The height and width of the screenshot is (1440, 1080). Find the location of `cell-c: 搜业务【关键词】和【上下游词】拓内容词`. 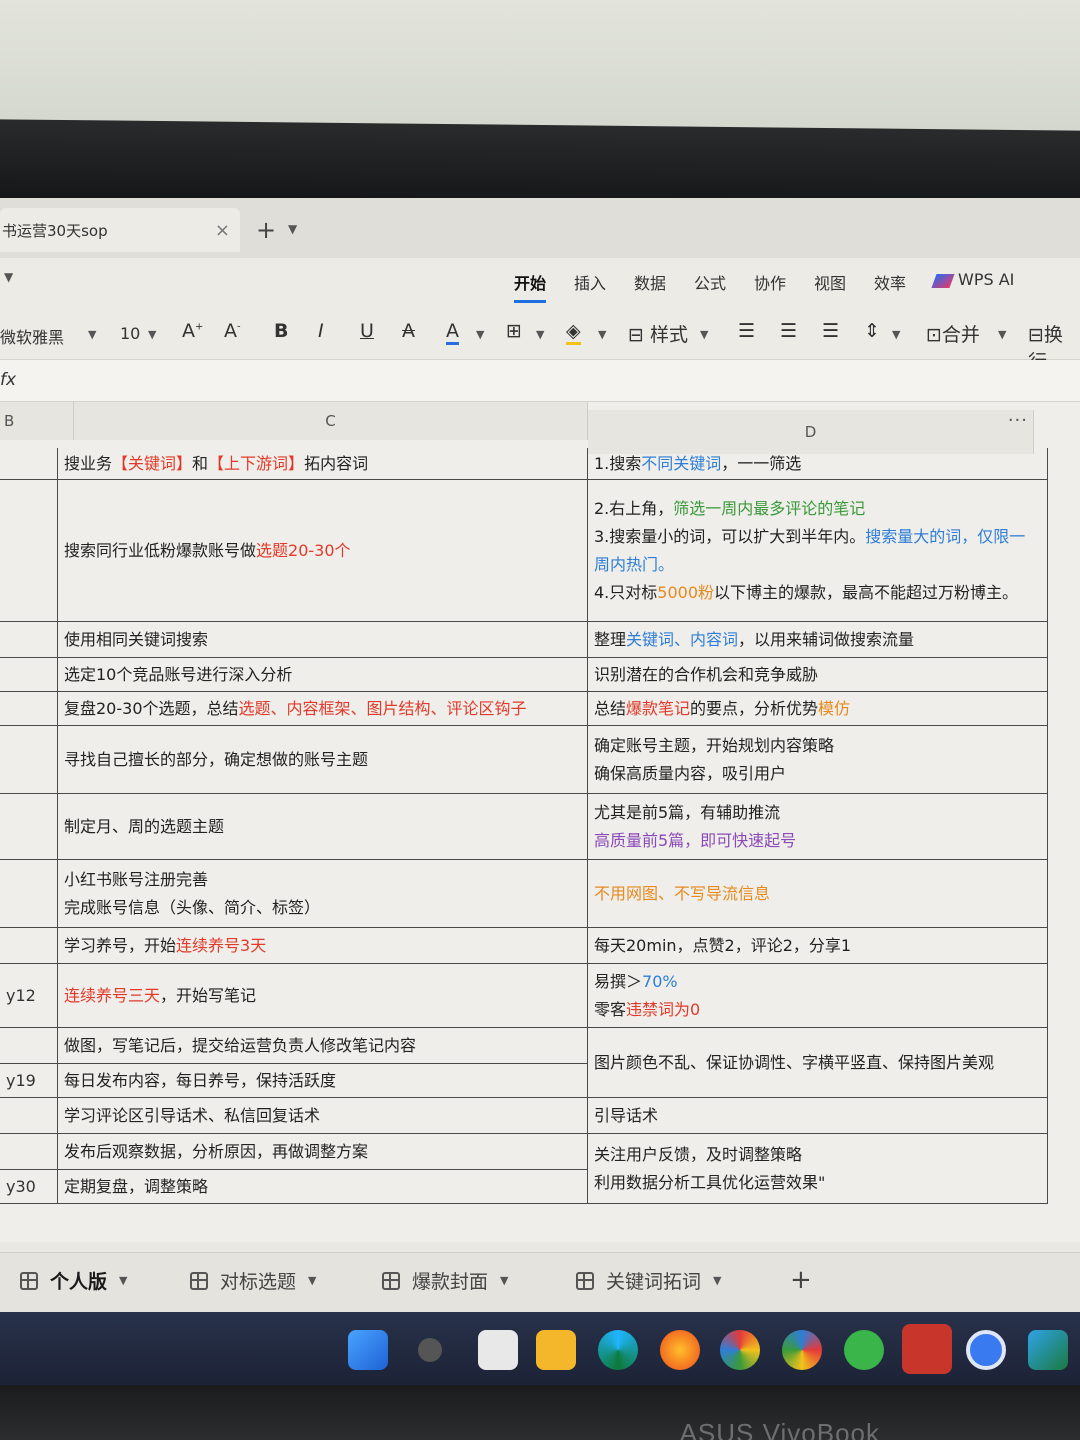

cell-c: 搜业务【关键词】和【上下游词】拓内容词 is located at coordinates (323, 463).